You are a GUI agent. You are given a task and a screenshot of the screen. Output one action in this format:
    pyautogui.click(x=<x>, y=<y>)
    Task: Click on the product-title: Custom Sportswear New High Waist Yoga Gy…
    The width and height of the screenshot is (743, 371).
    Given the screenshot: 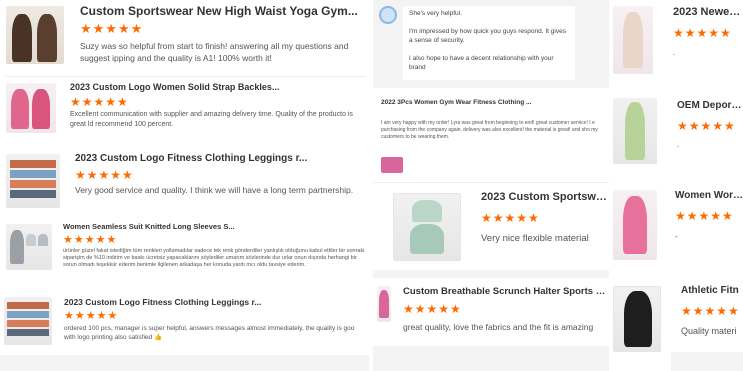 What is the action you would take?
    pyautogui.click(x=220, y=11)
    